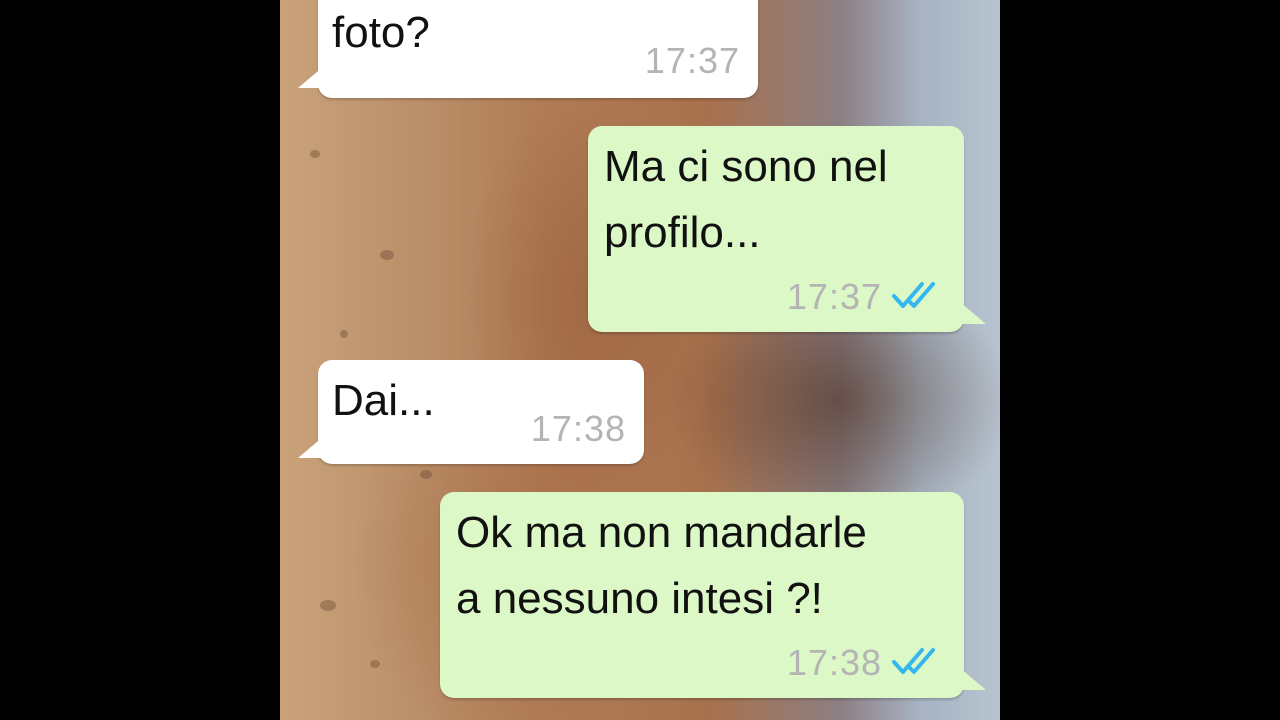 This screenshot has height=720, width=1280. Describe the element at coordinates (776, 229) in the screenshot. I see `message-bubble-outgoing: Ma ci sono nel profilo... 17:37` at that location.